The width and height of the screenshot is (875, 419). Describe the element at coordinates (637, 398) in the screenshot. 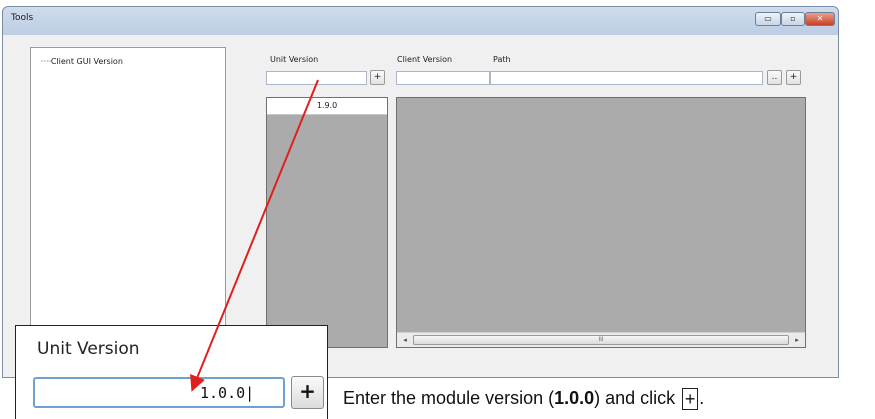

I see `instruction-middle: ) and click` at that location.